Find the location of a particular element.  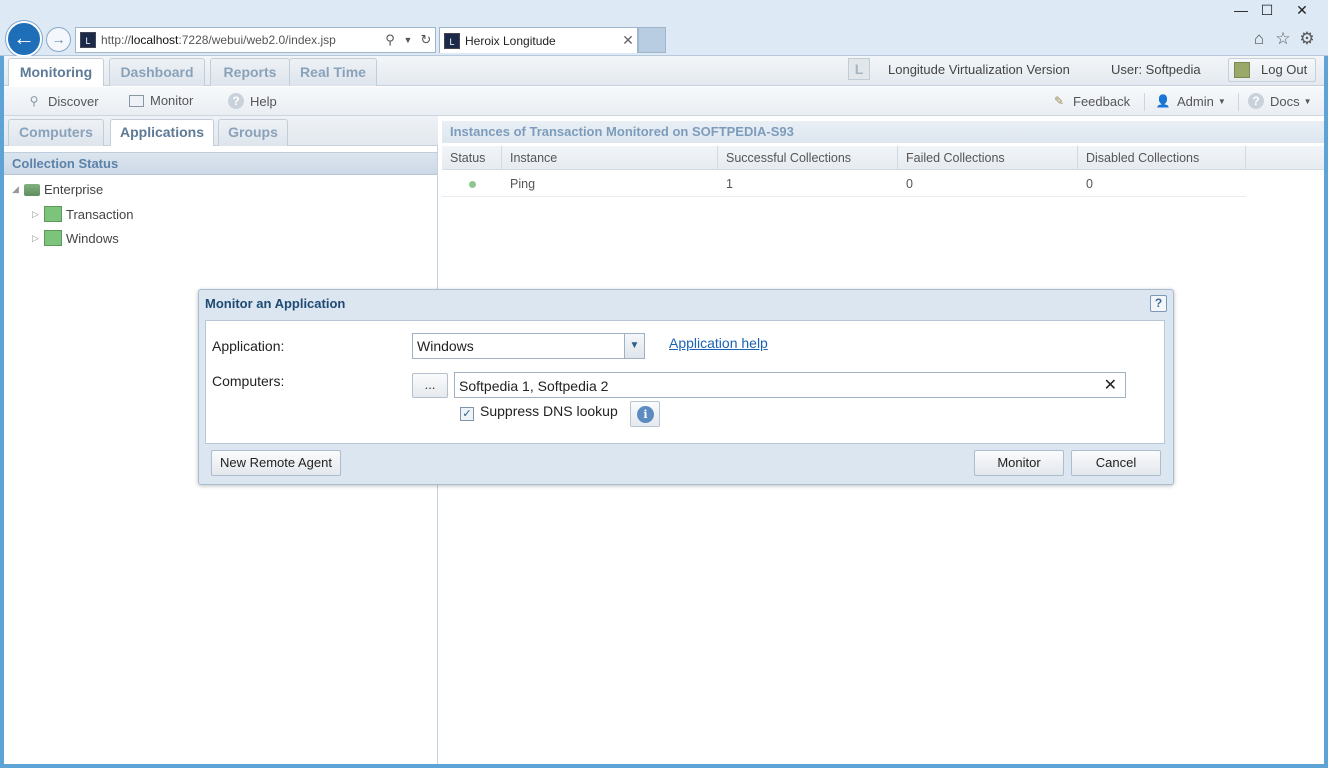

suppress-dns-checkbox: ✓ is located at coordinates (467, 414).